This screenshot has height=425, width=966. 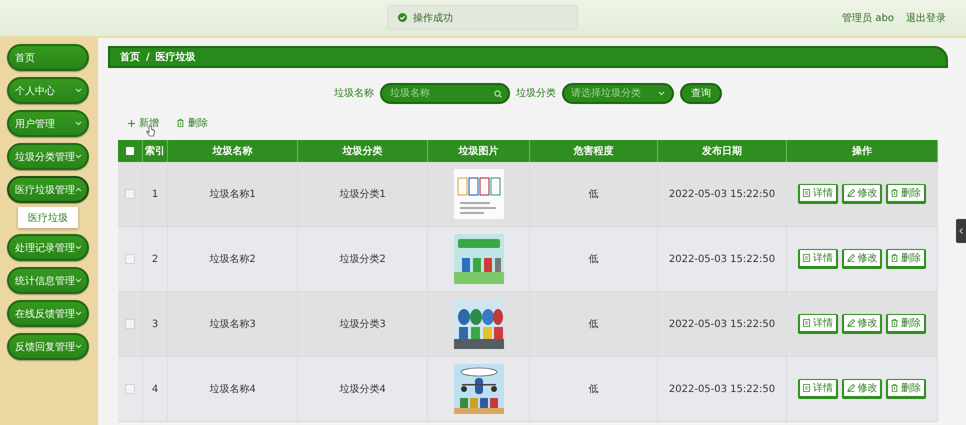 I want to click on sidebar-item: 统计信息管理, so click(x=48, y=280).